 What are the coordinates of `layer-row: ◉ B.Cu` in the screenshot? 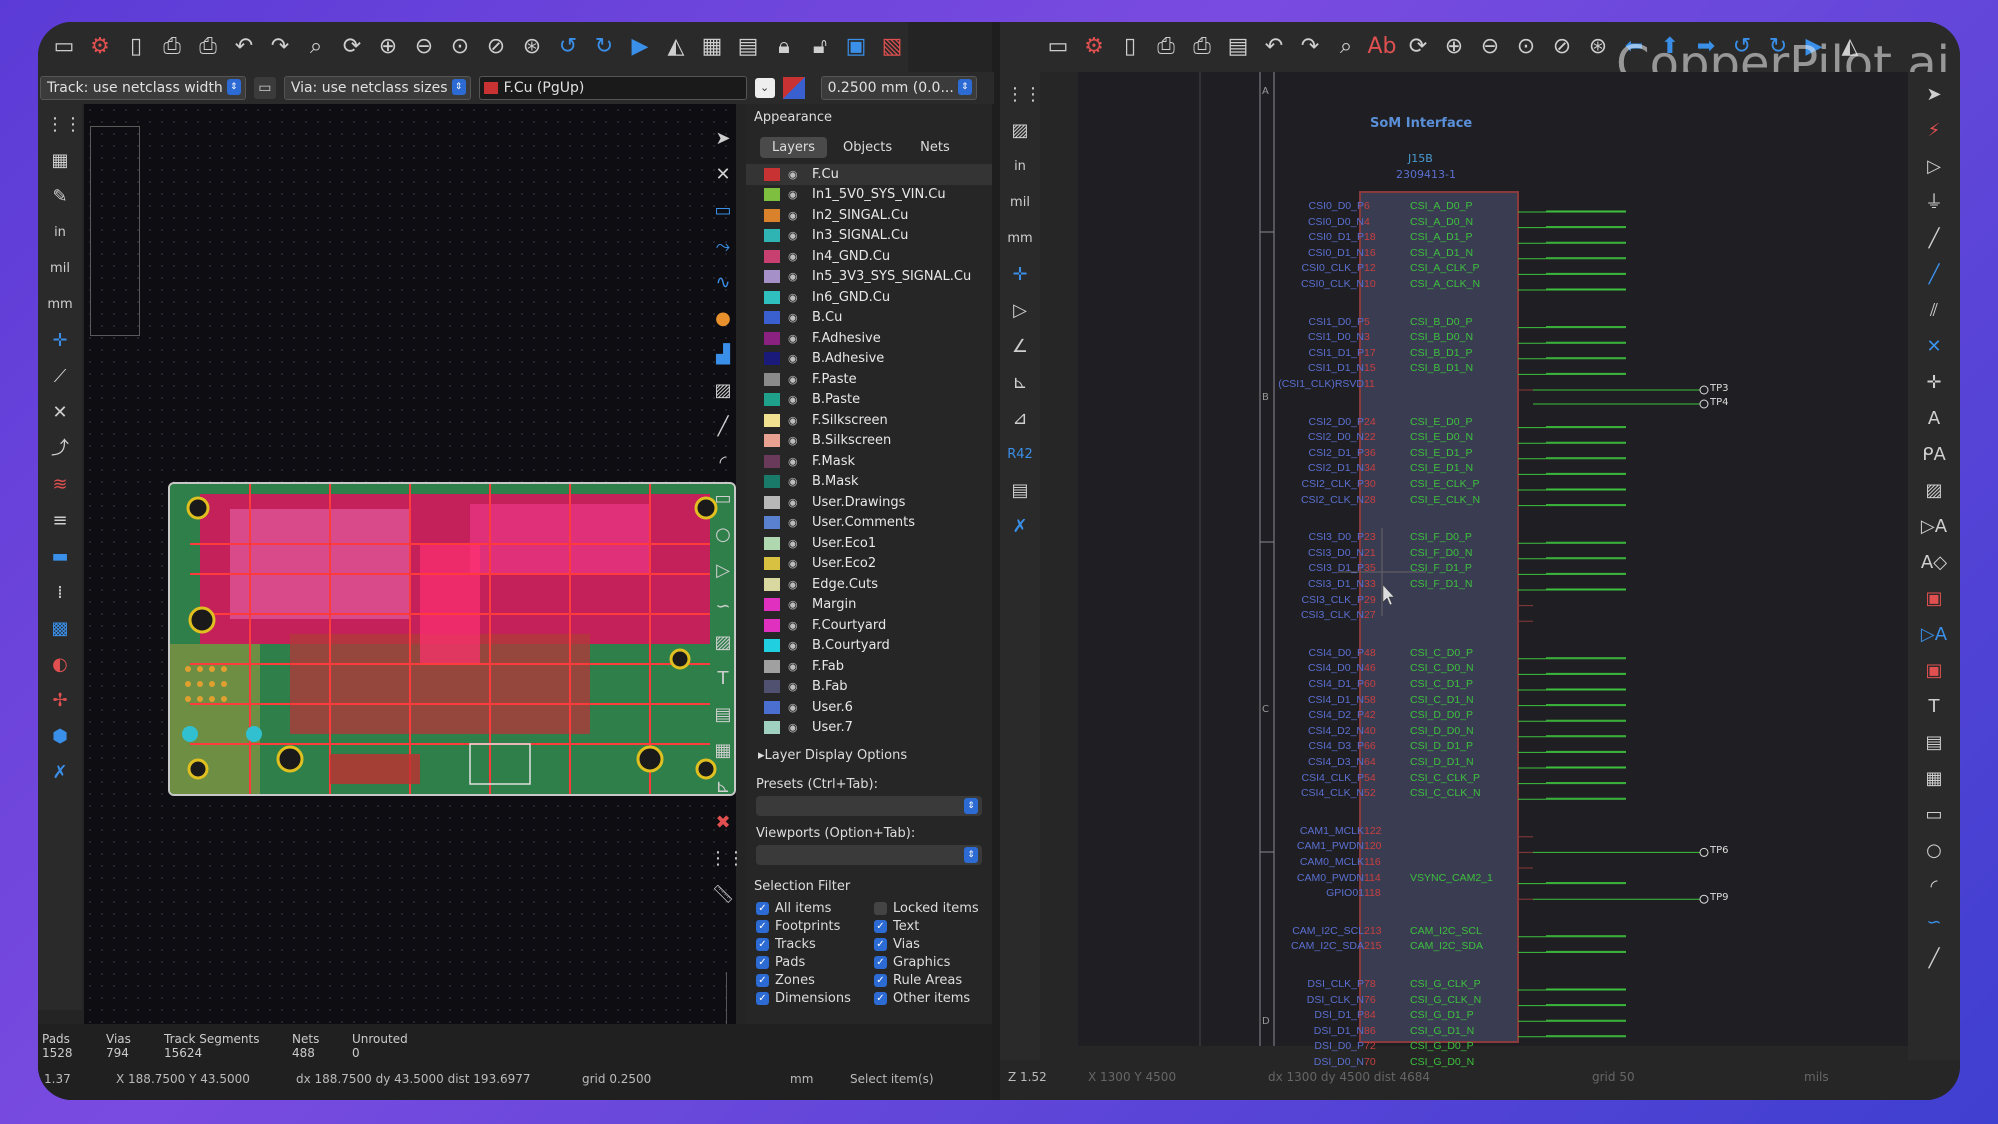 It's located at (869, 318).